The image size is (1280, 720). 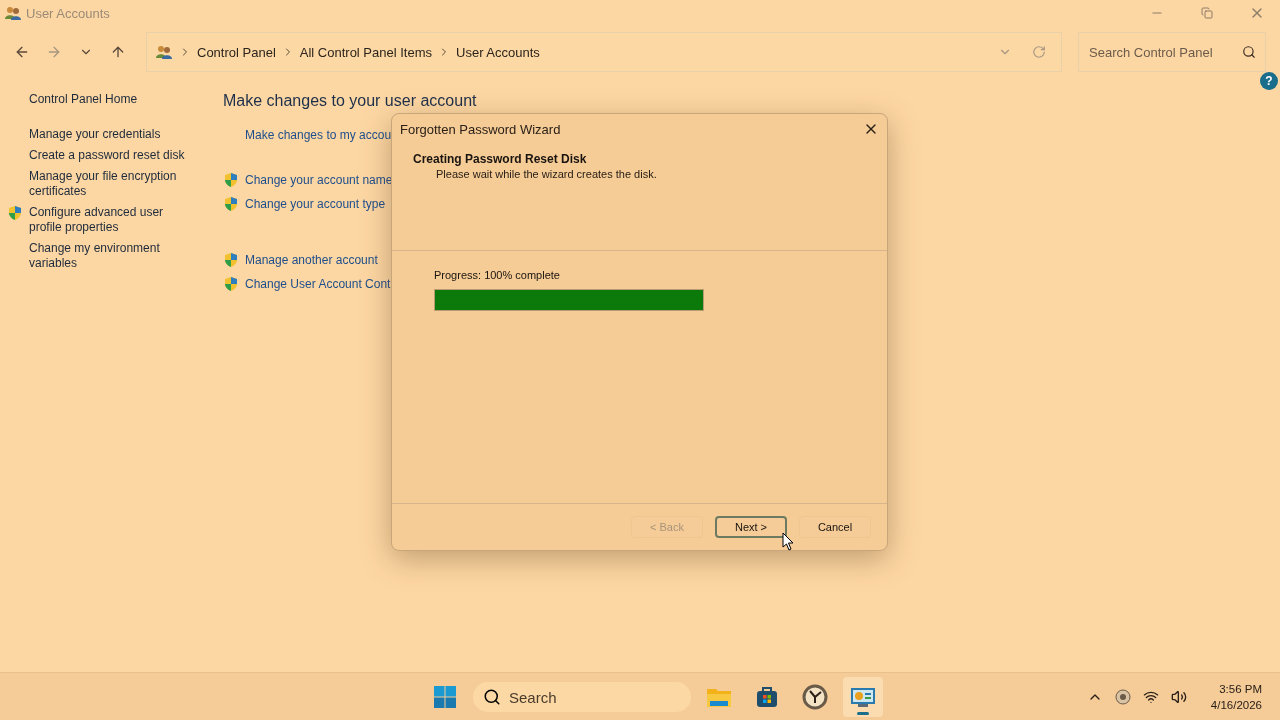 I want to click on clock-date: 4/16/2026, so click(x=1236, y=704).